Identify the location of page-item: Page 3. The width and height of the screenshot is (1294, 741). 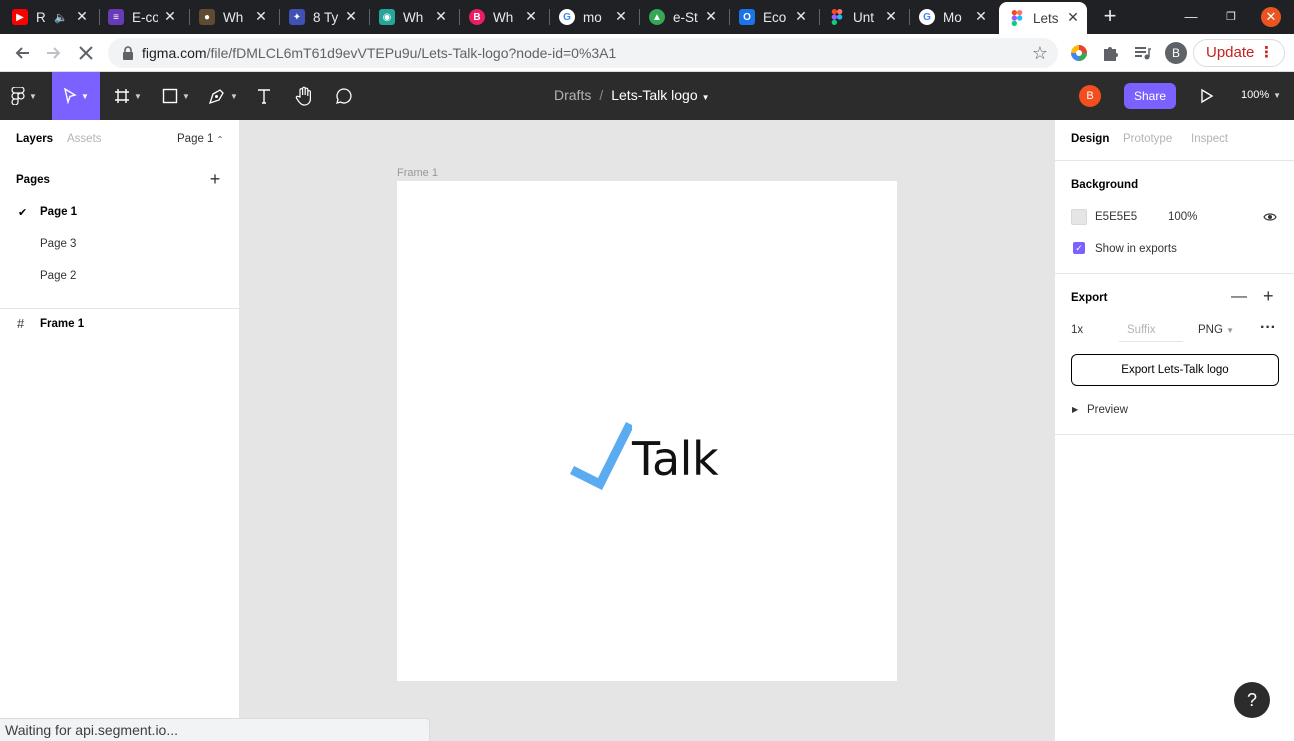
(58, 244).